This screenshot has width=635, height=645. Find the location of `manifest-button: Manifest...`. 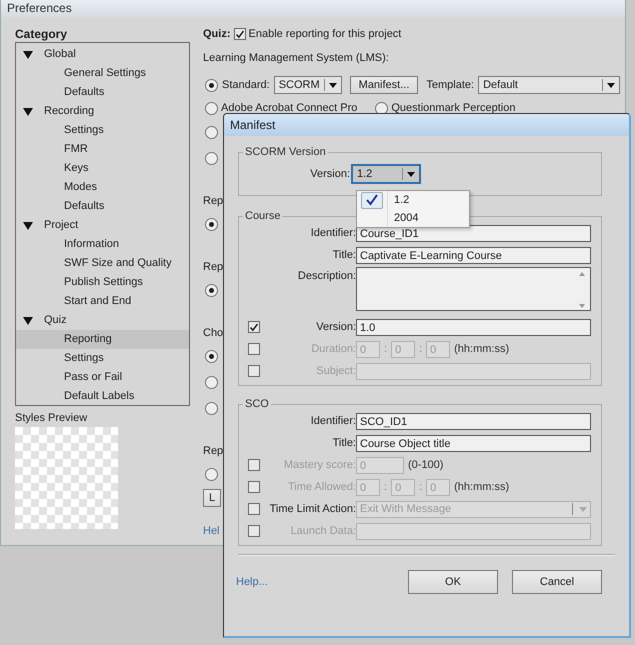

manifest-button: Manifest... is located at coordinates (384, 85).